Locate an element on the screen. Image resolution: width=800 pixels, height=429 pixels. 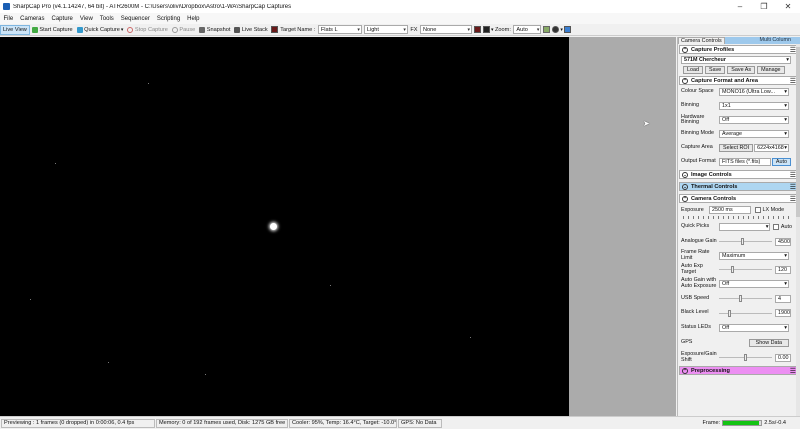
start-capture-button: Start Capture is located at coordinates (52, 30).